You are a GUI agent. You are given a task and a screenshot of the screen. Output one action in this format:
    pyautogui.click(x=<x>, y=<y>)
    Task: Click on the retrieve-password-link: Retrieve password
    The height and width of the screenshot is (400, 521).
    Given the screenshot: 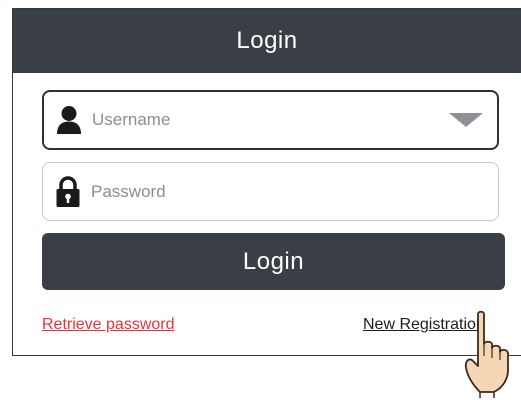 What is the action you would take?
    pyautogui.click(x=108, y=325)
    